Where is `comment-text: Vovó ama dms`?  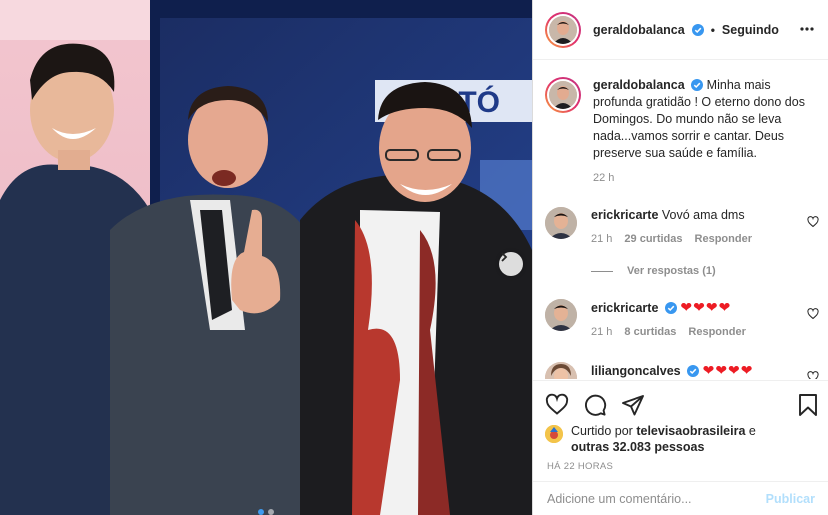 comment-text: Vovó ama dms is located at coordinates (703, 215).